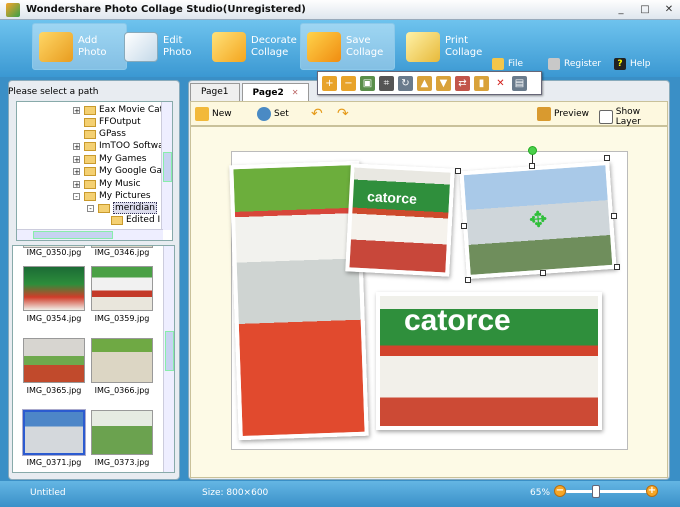 The width and height of the screenshot is (680, 507). I want to click on save-collage-label: Save Collage, so click(365, 46).